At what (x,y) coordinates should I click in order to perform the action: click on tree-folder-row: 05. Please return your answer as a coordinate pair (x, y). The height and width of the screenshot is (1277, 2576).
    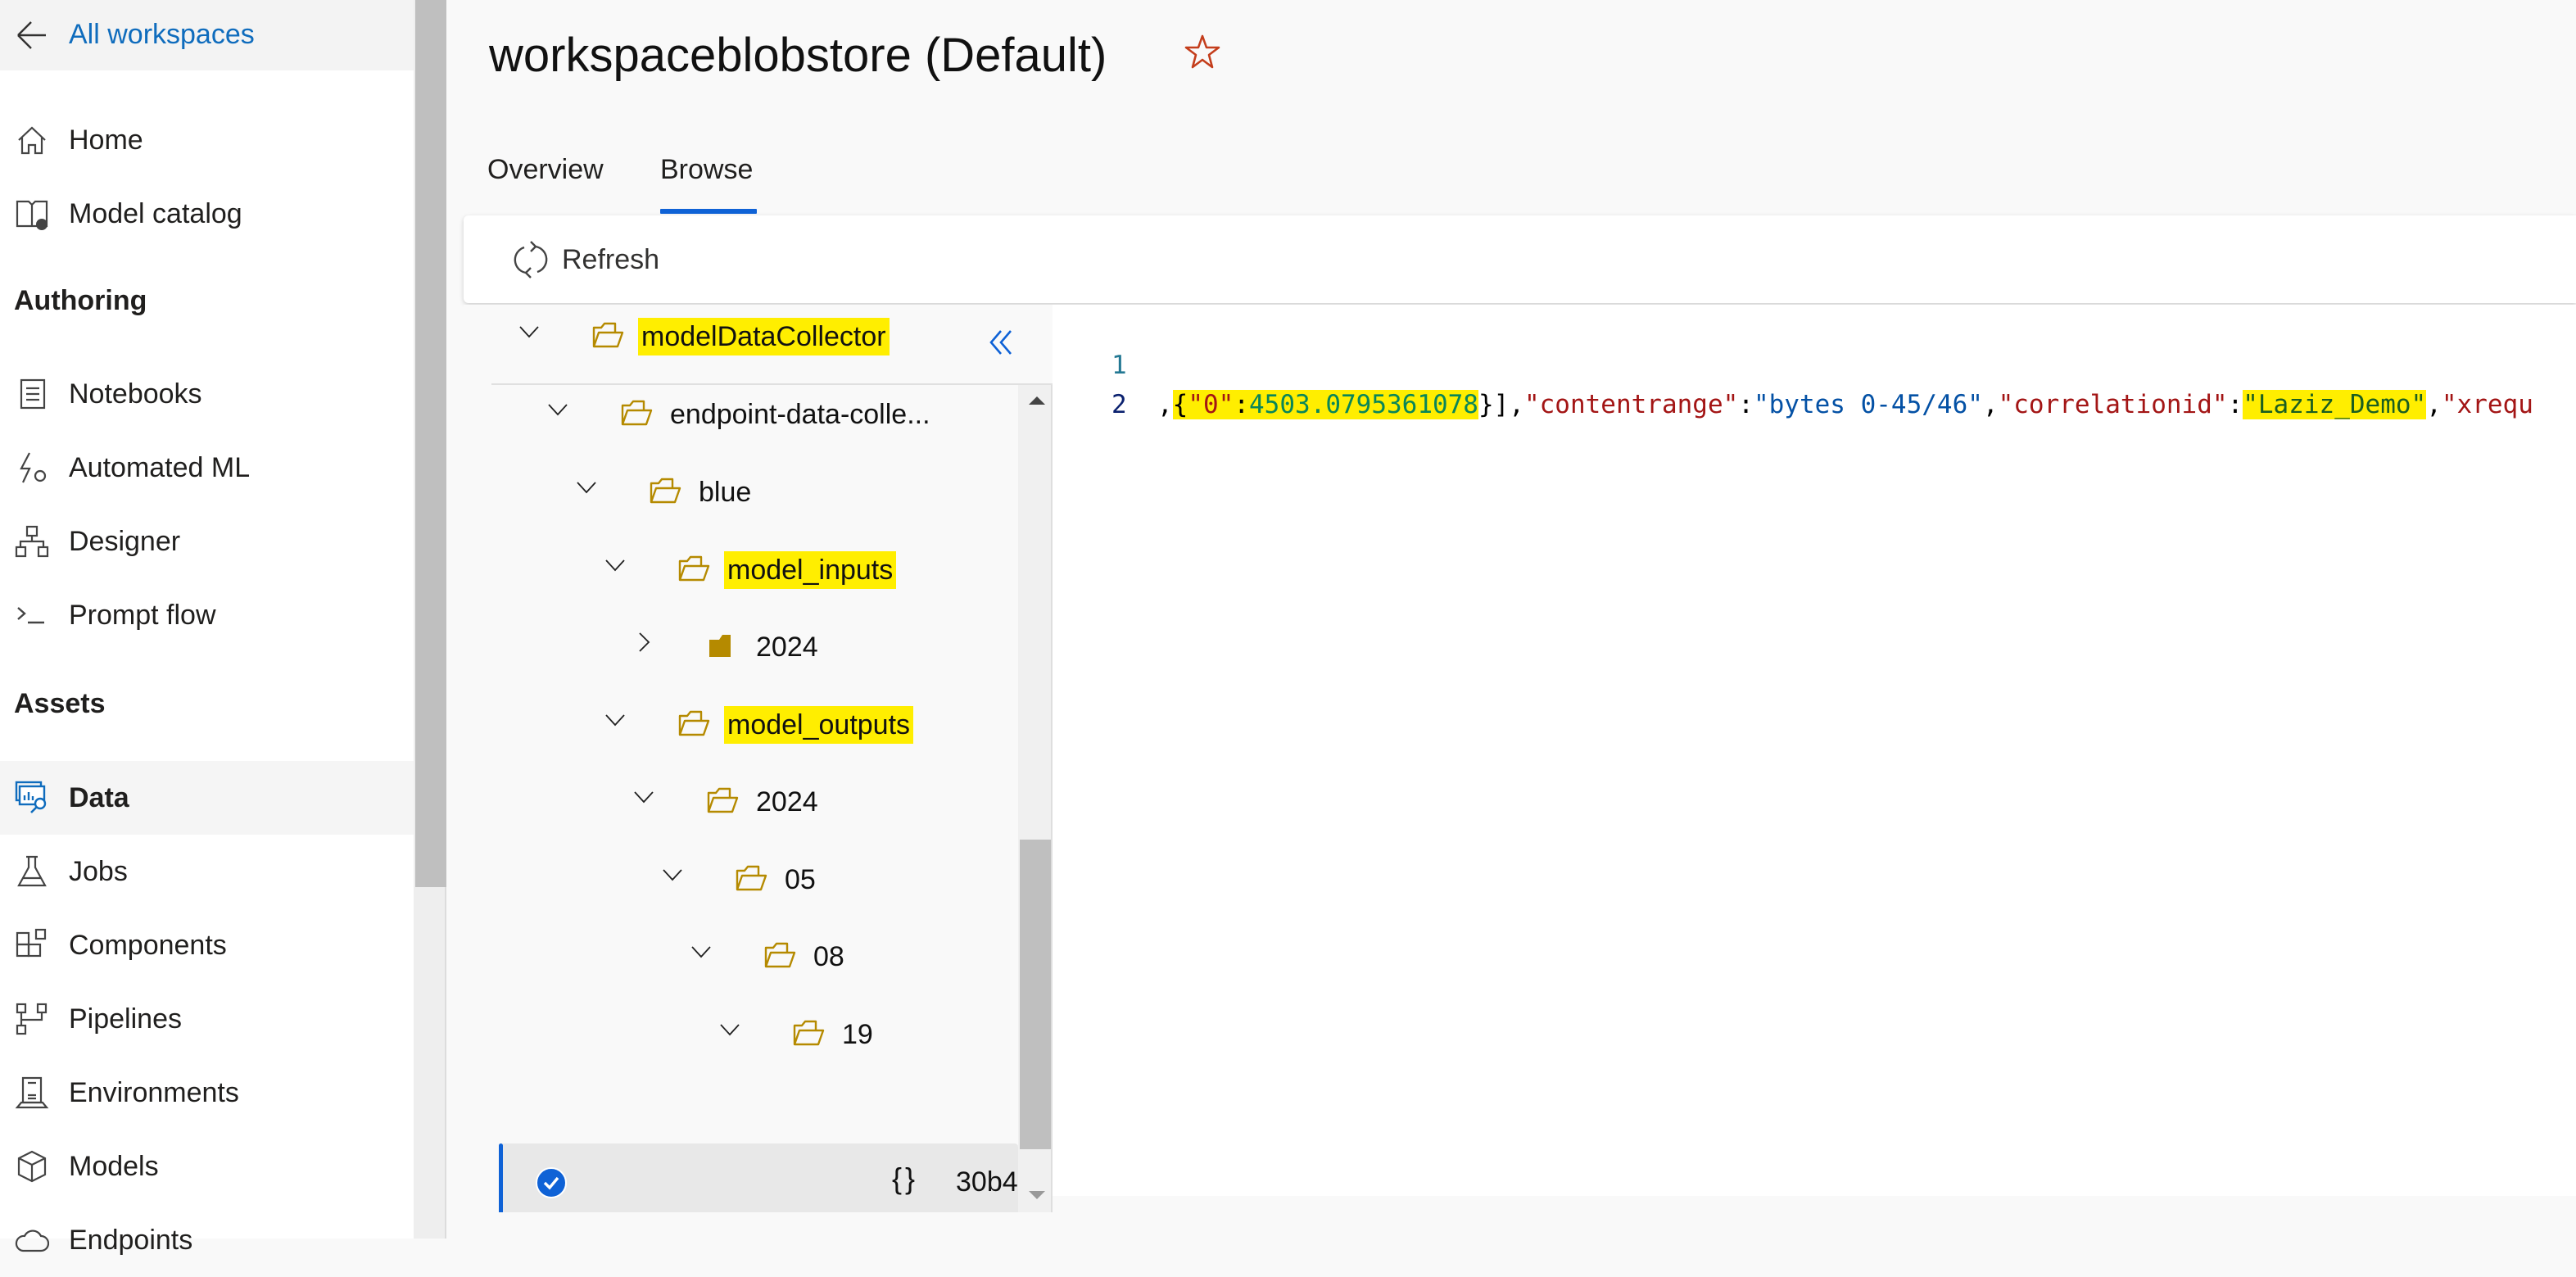
    Looking at the image, I should click on (741, 879).